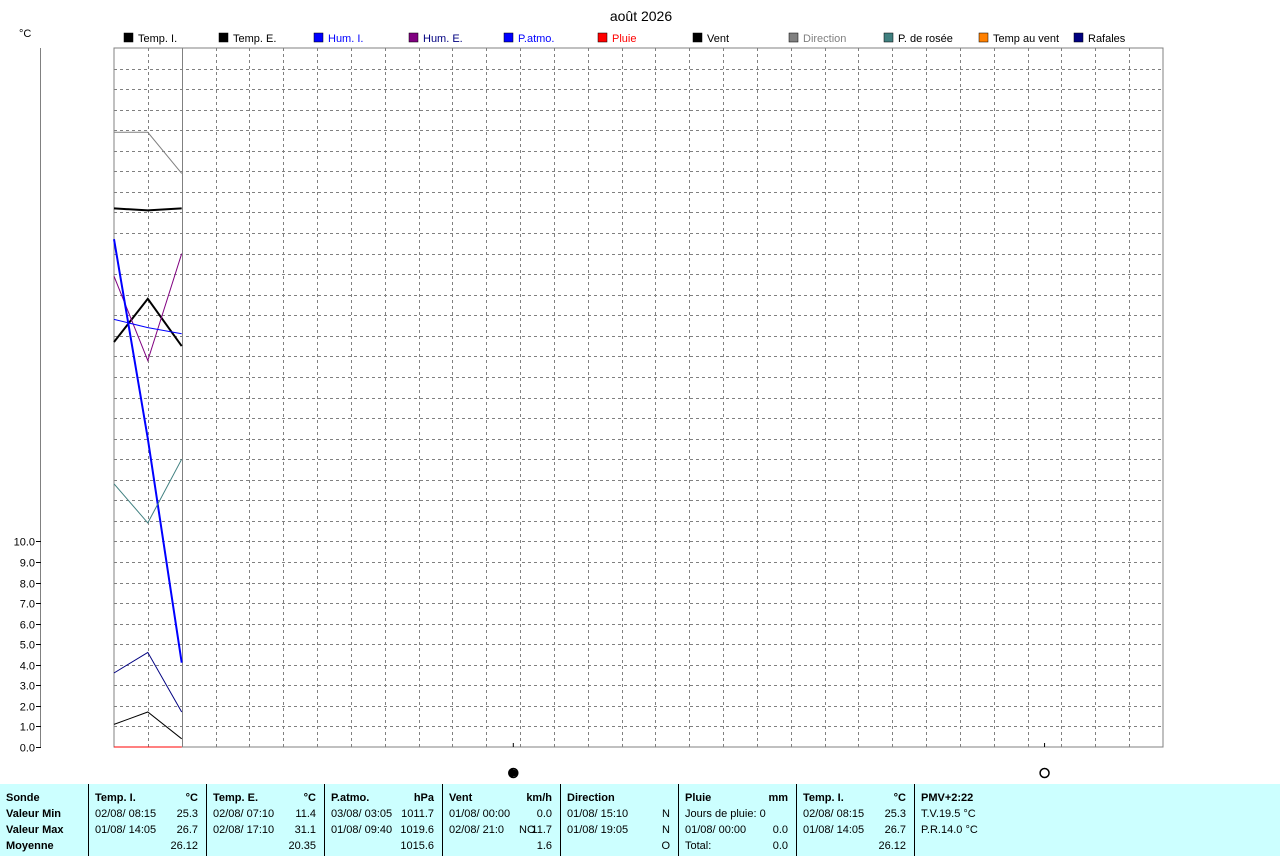 Image resolution: width=1280 pixels, height=856 pixels. I want to click on stats-pluie-total-val: 0.0, so click(780, 846).